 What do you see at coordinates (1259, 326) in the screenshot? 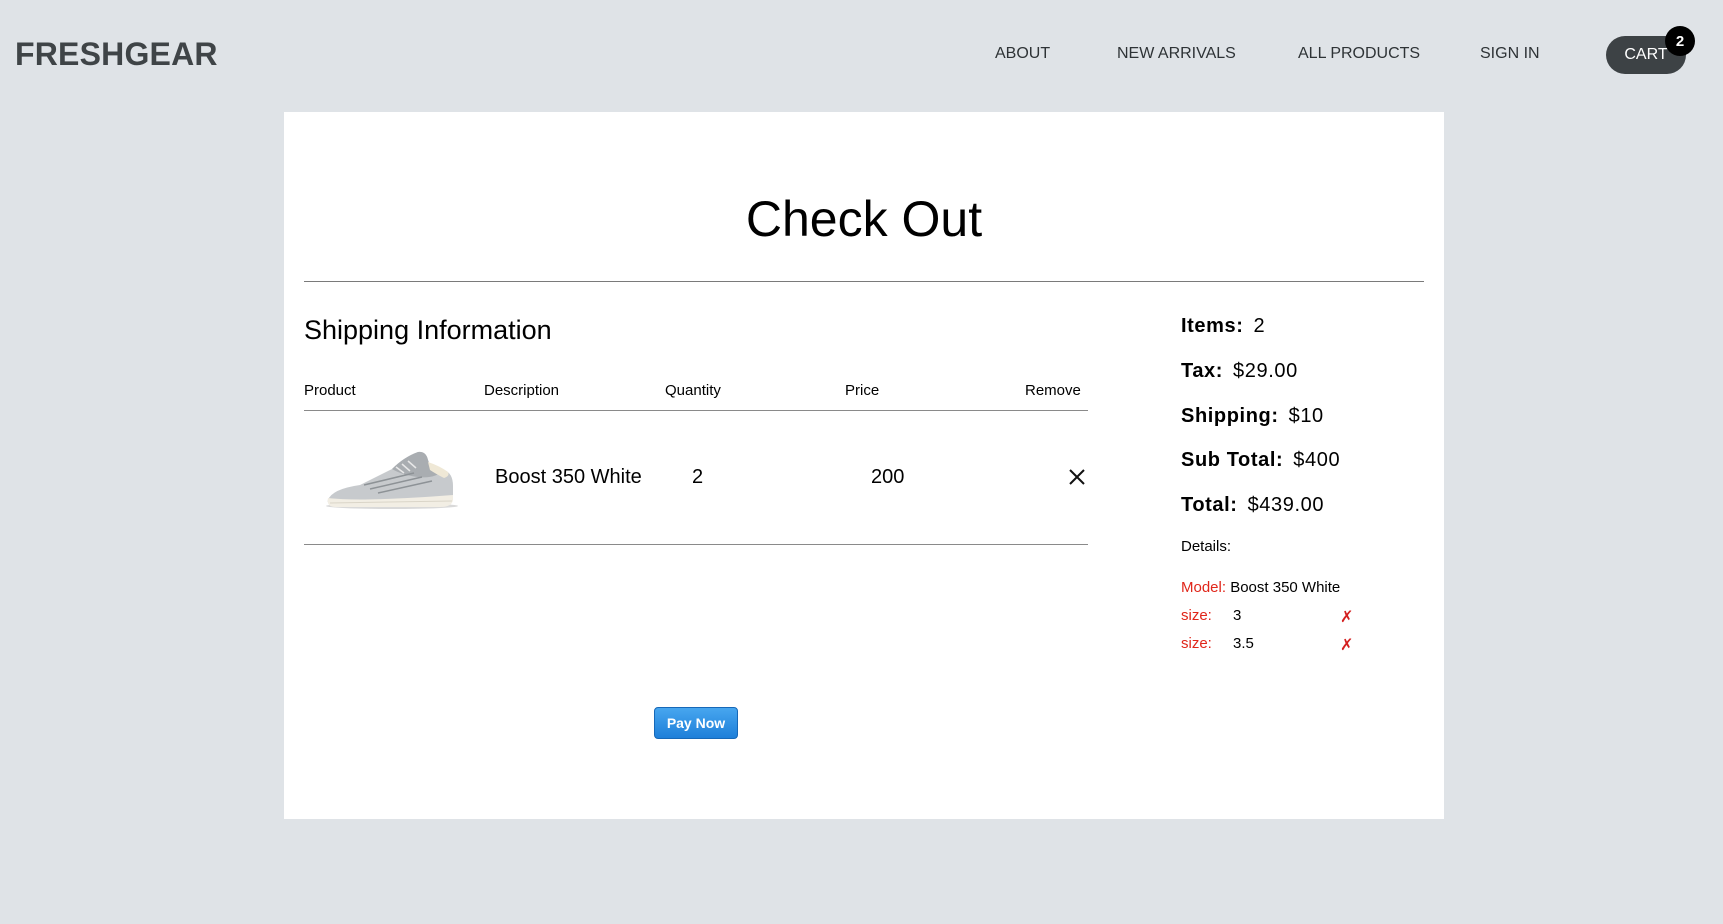
I see `summary-items-value: 2` at bounding box center [1259, 326].